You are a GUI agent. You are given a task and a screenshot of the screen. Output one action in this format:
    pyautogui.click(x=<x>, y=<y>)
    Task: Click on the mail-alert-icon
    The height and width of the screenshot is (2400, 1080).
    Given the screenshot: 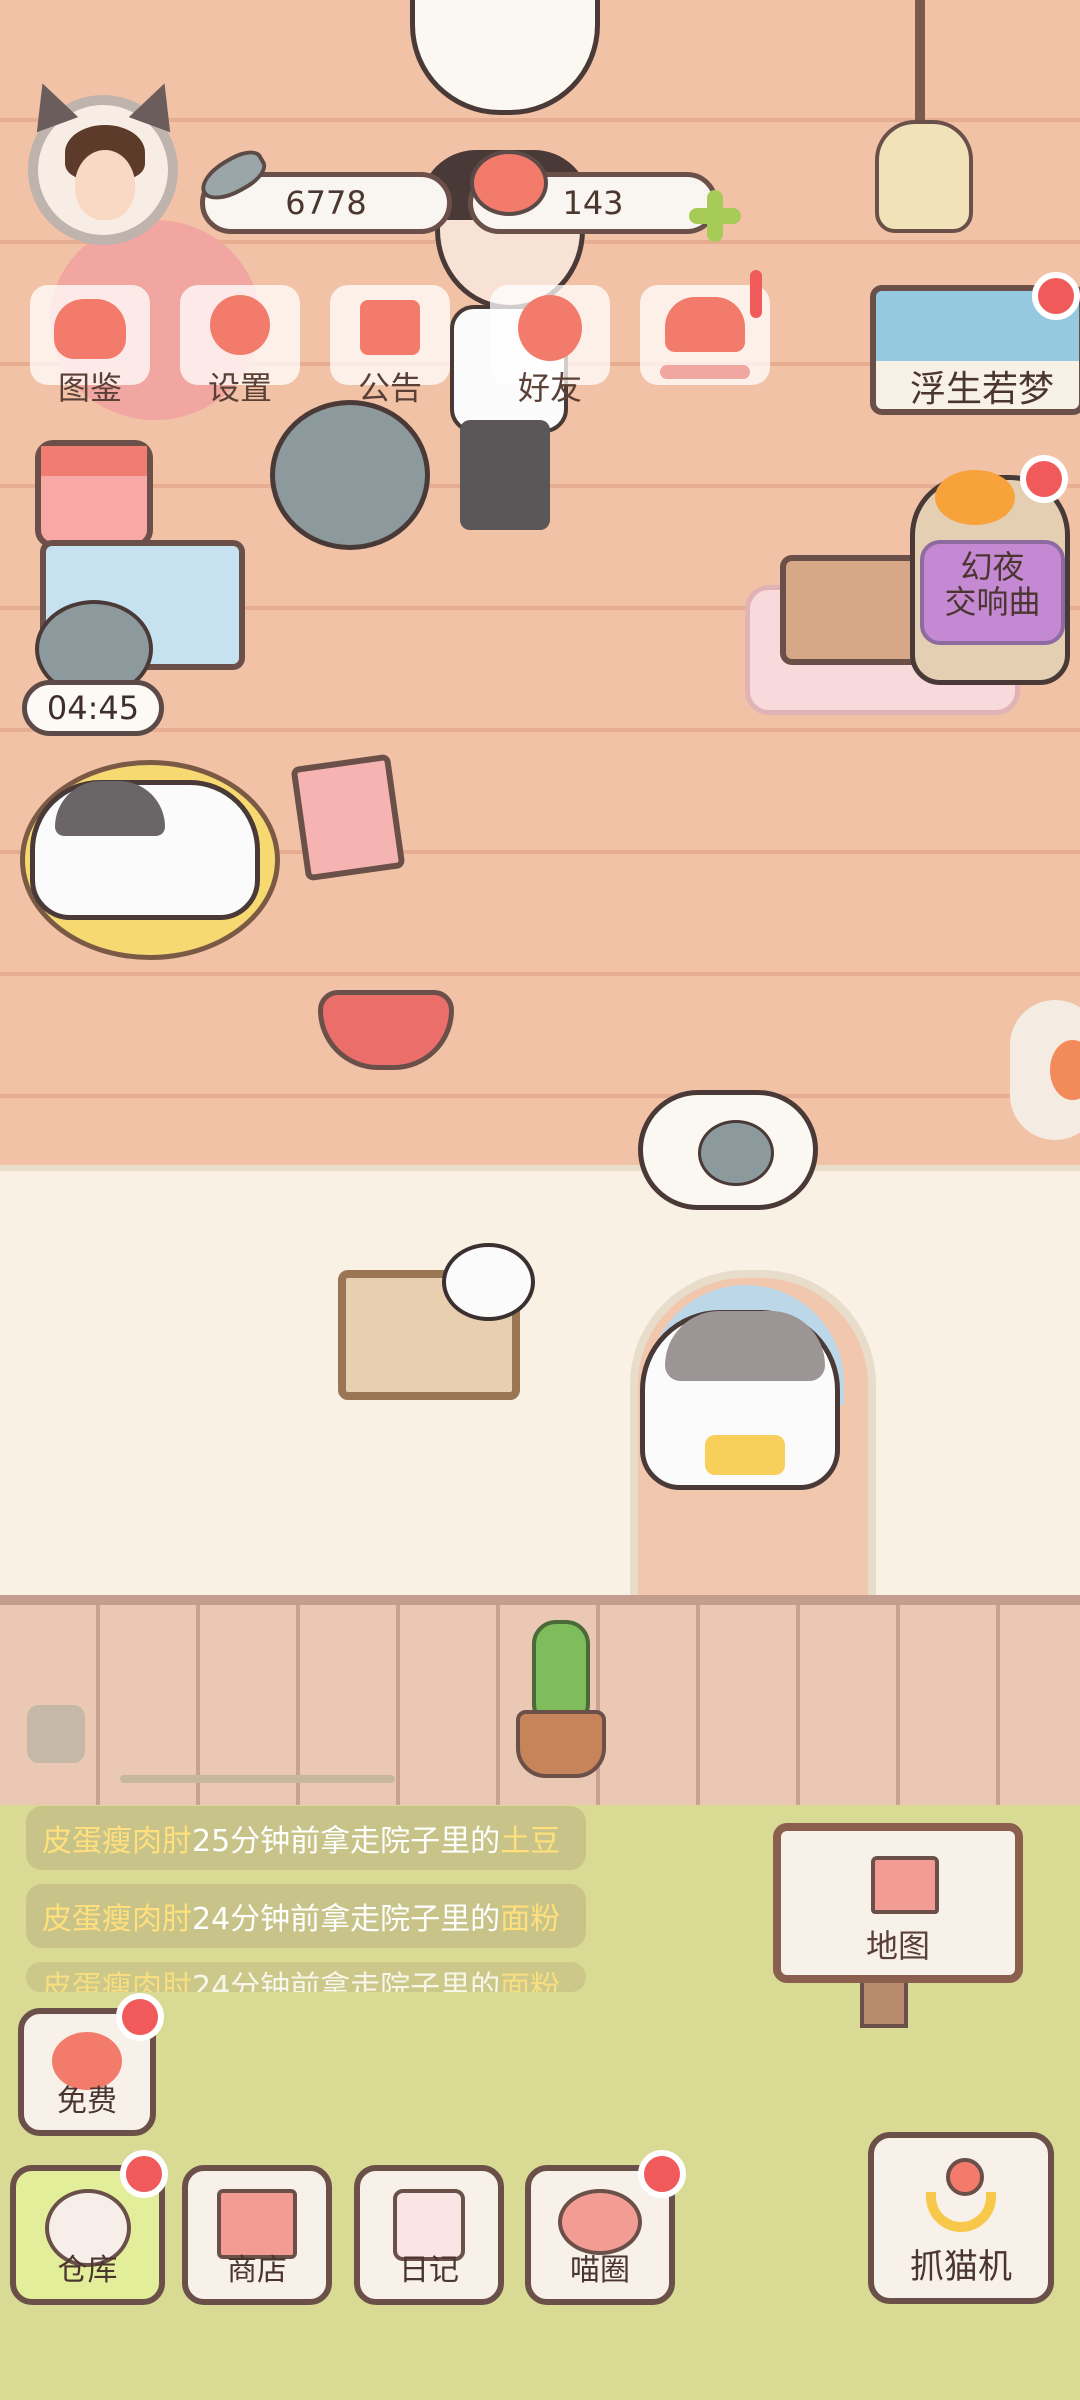 What is the action you would take?
    pyautogui.click(x=756, y=294)
    